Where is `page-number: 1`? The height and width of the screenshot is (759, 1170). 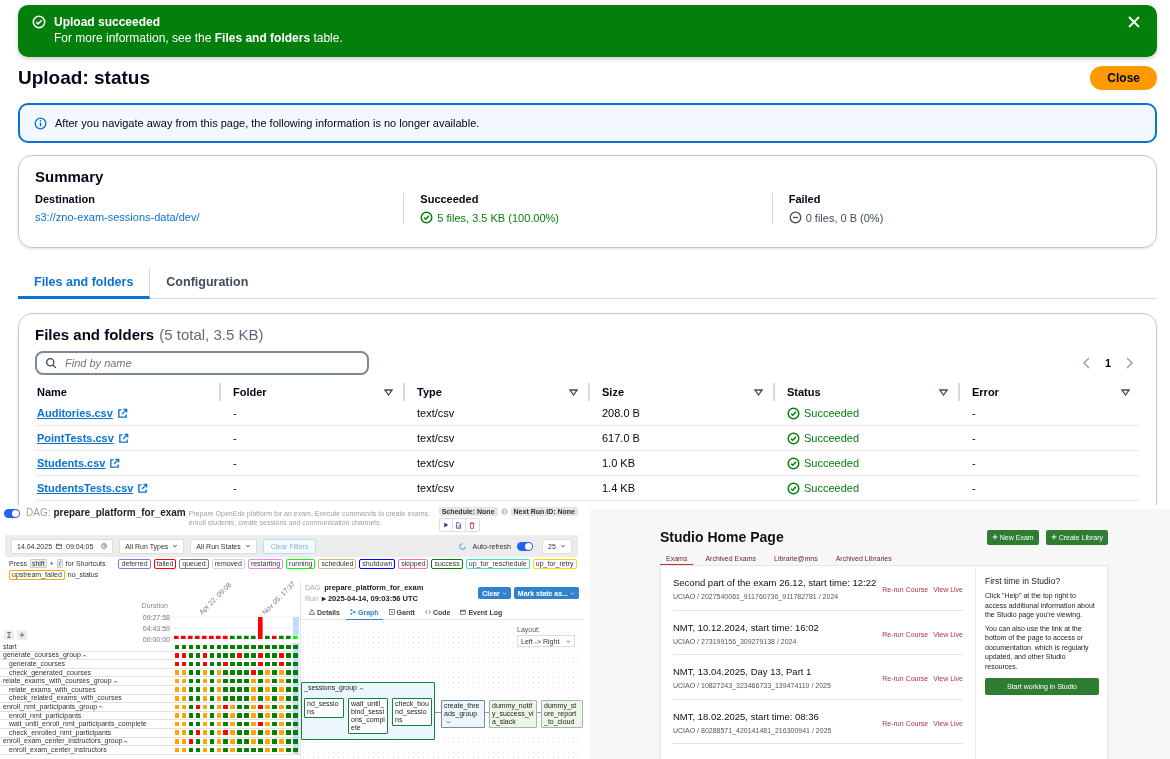
page-number: 1 is located at coordinates (1107, 363).